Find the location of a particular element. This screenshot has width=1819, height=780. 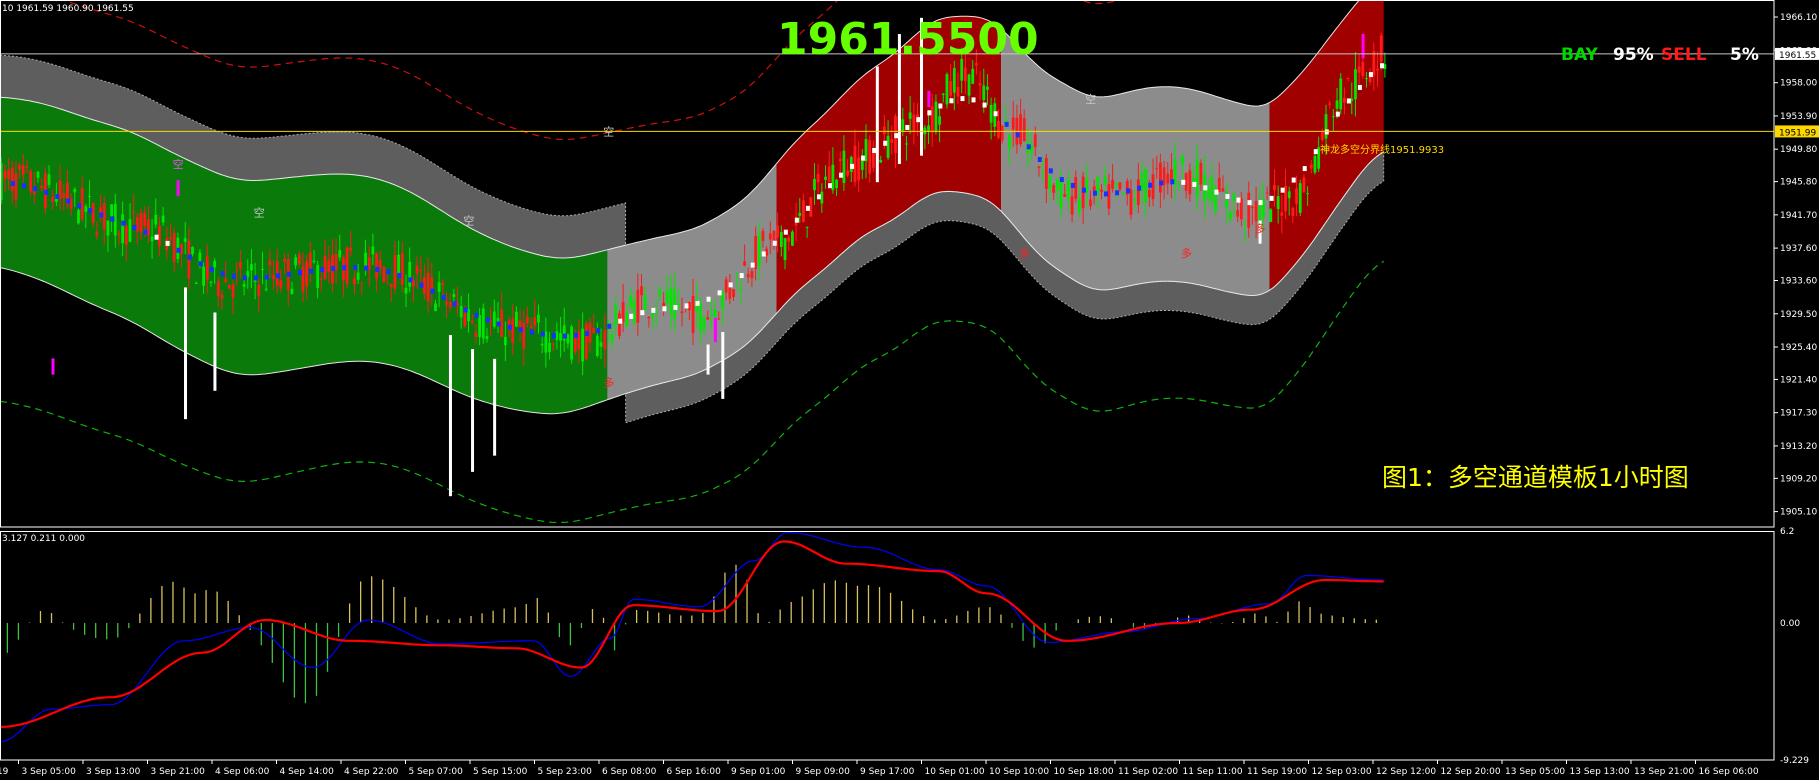

x-tick-label: 2 Sep 2019 is located at coordinates (4, 772).